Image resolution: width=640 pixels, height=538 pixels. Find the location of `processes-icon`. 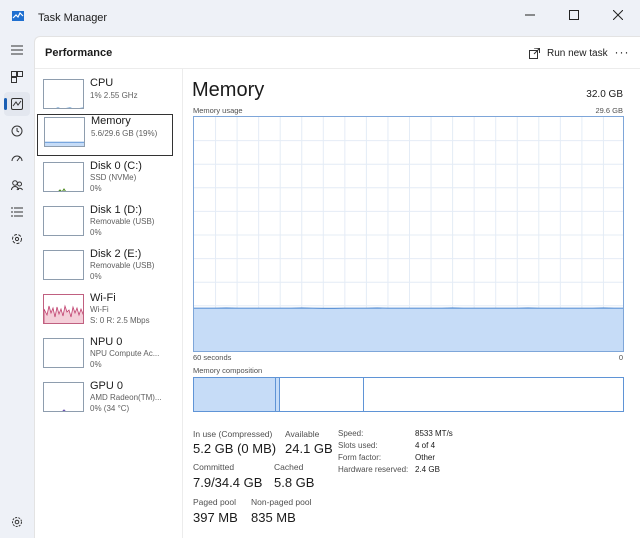

processes-icon is located at coordinates (17, 77).